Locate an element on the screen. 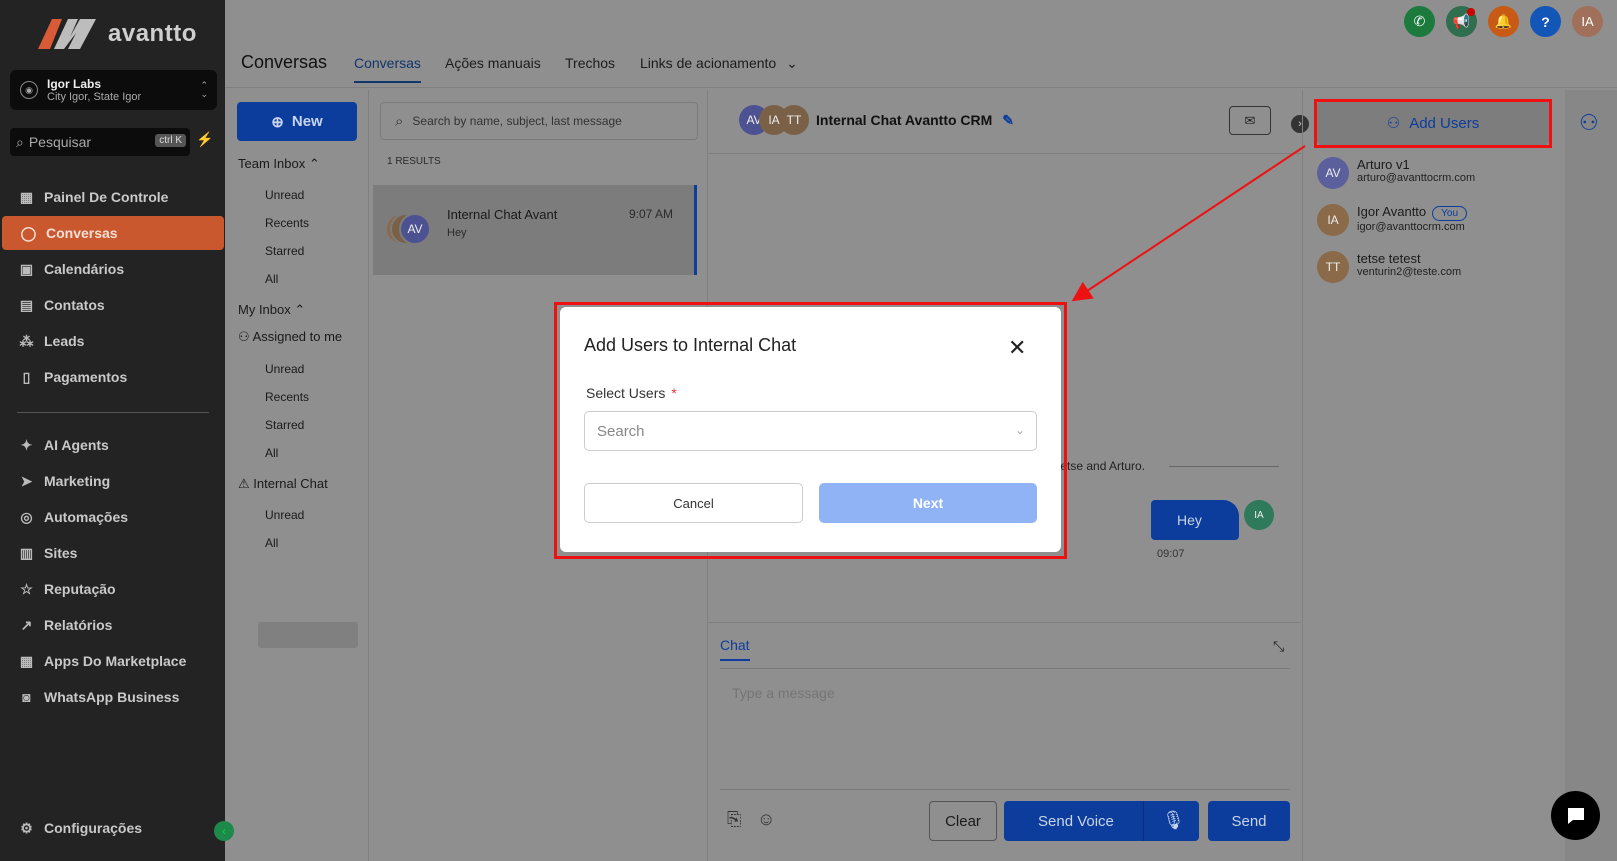 The width and height of the screenshot is (1617, 861). nav-label: Leads is located at coordinates (64, 341).